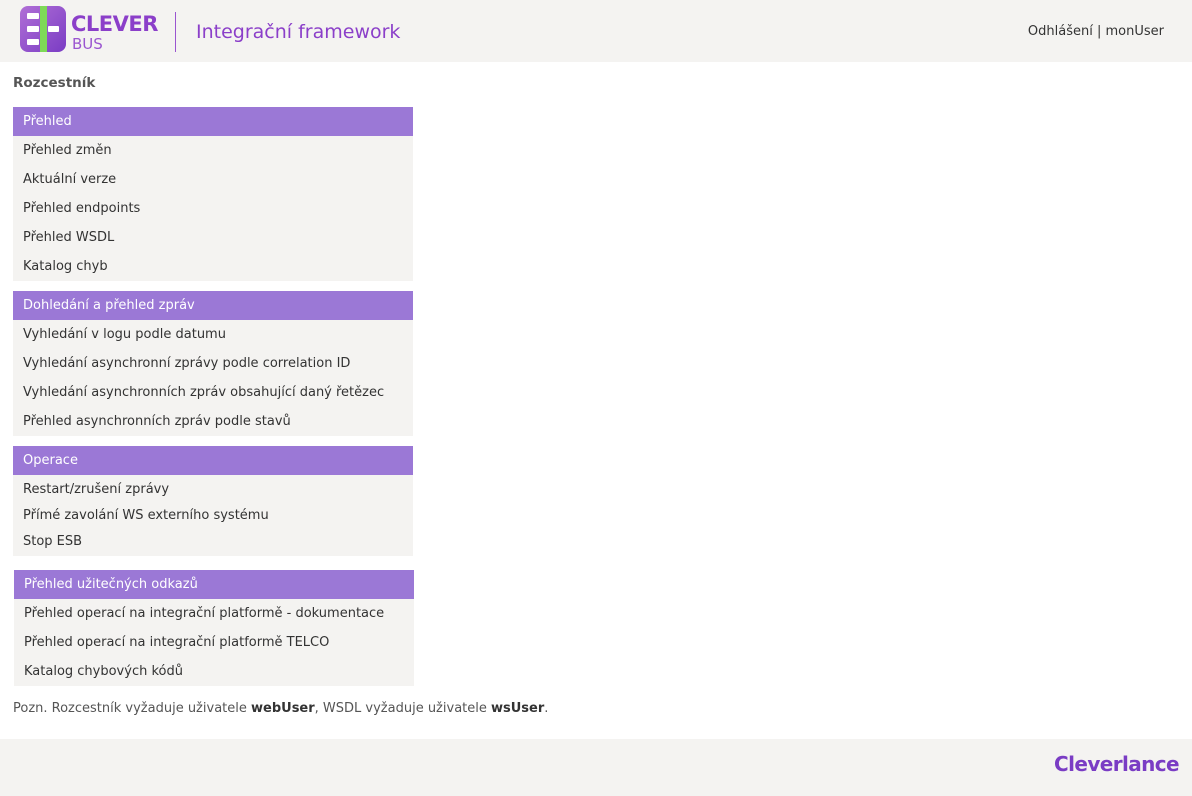 The width and height of the screenshot is (1192, 796). I want to click on clever-bus-logo: CLEVER BUS, so click(116, 34).